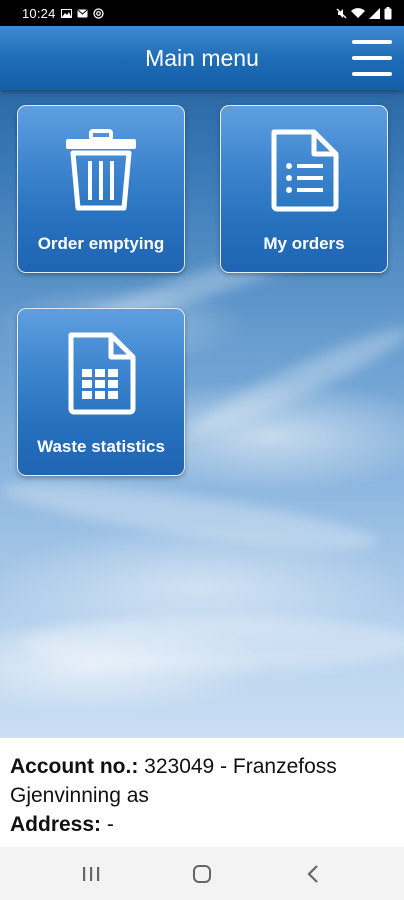  I want to click on page-title: Main menu, so click(202, 57).